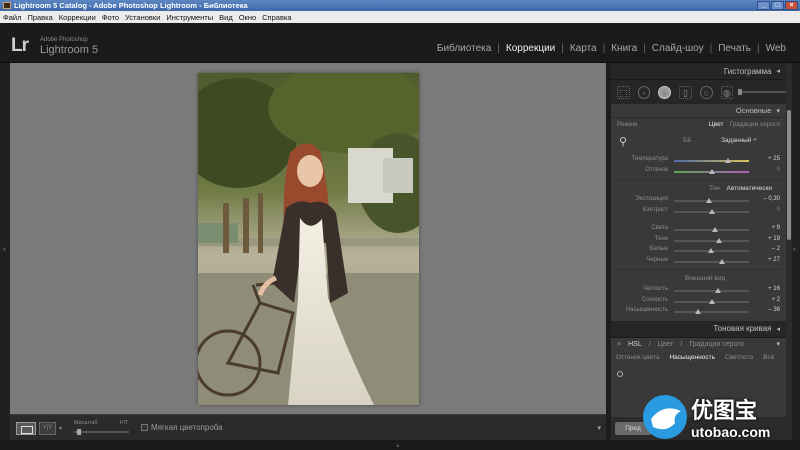 This screenshot has height=450, width=800. What do you see at coordinates (144, 427) in the screenshot?
I see `soft-proof-checkbox` at bounding box center [144, 427].